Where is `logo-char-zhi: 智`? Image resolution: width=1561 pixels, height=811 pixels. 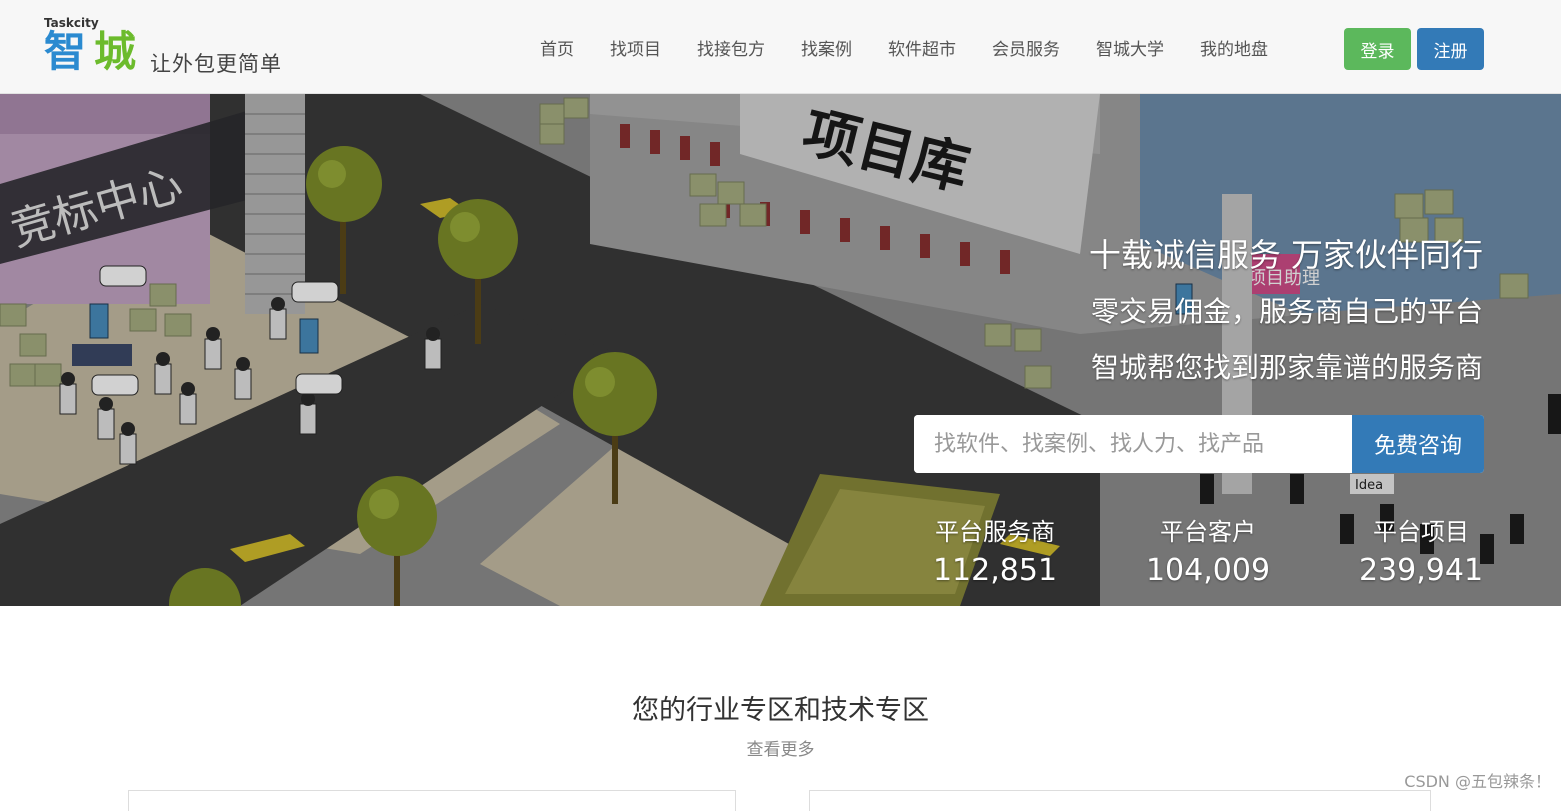
logo-char-zhi: 智 is located at coordinates (65, 51).